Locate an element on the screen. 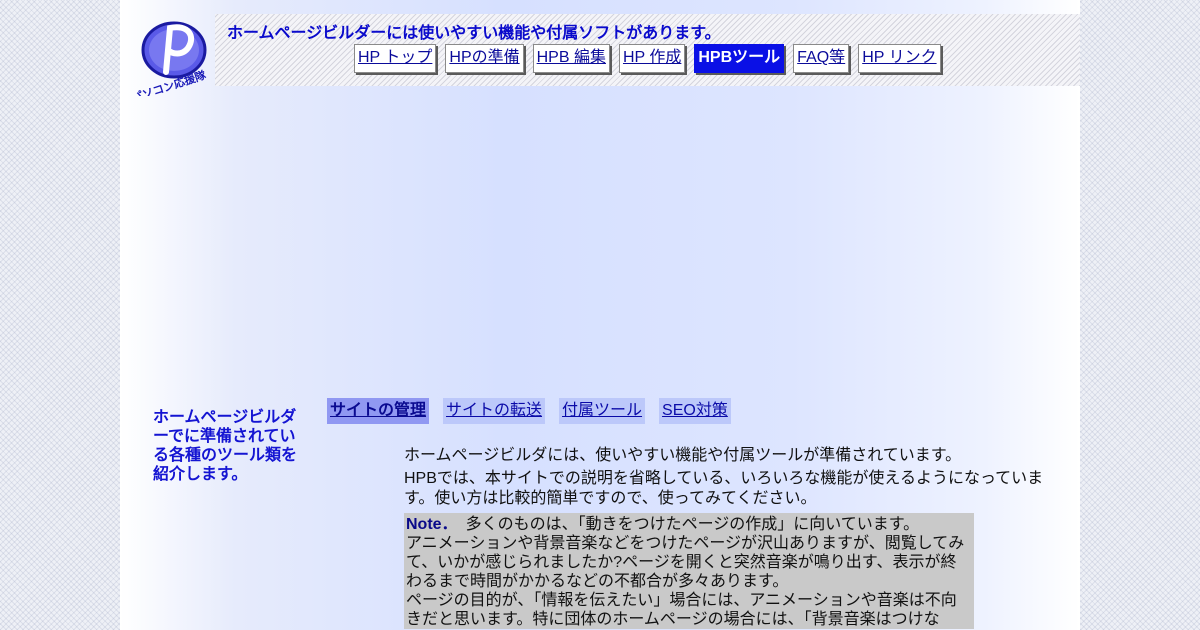 Image resolution: width=1200 pixels, height=630 pixels. nav-faq: FAQ等 is located at coordinates (821, 58).